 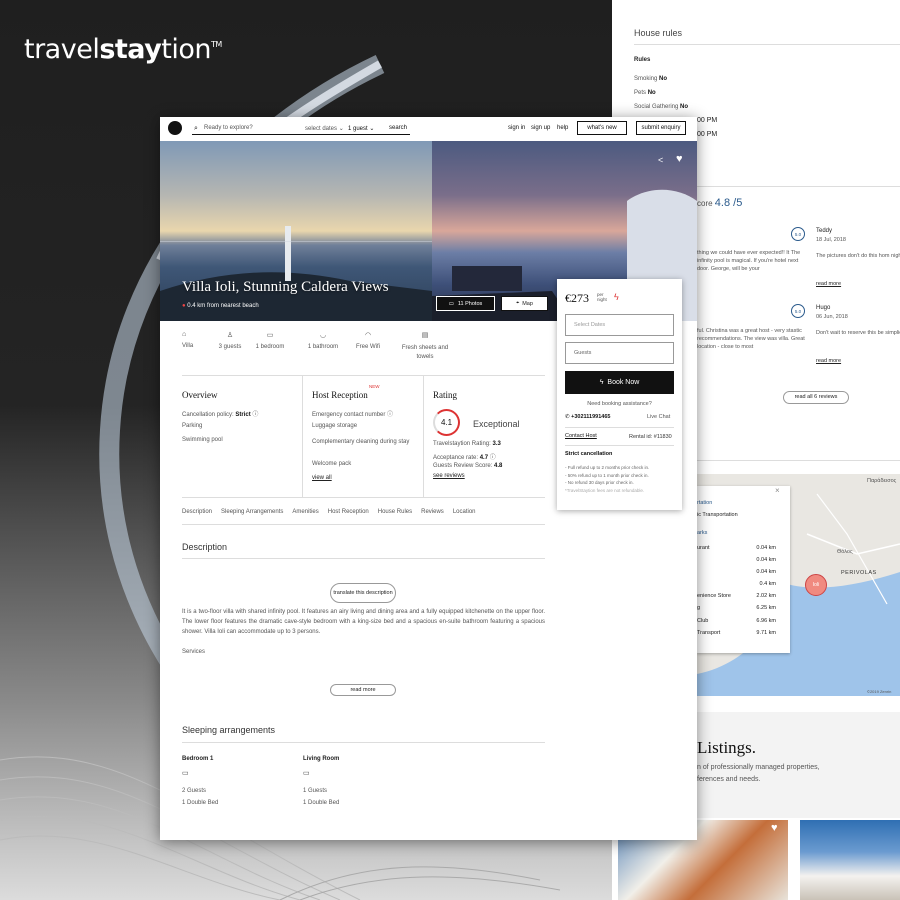 What do you see at coordinates (845, 552) in the screenshot?
I see `map-label: Θόλος` at bounding box center [845, 552].